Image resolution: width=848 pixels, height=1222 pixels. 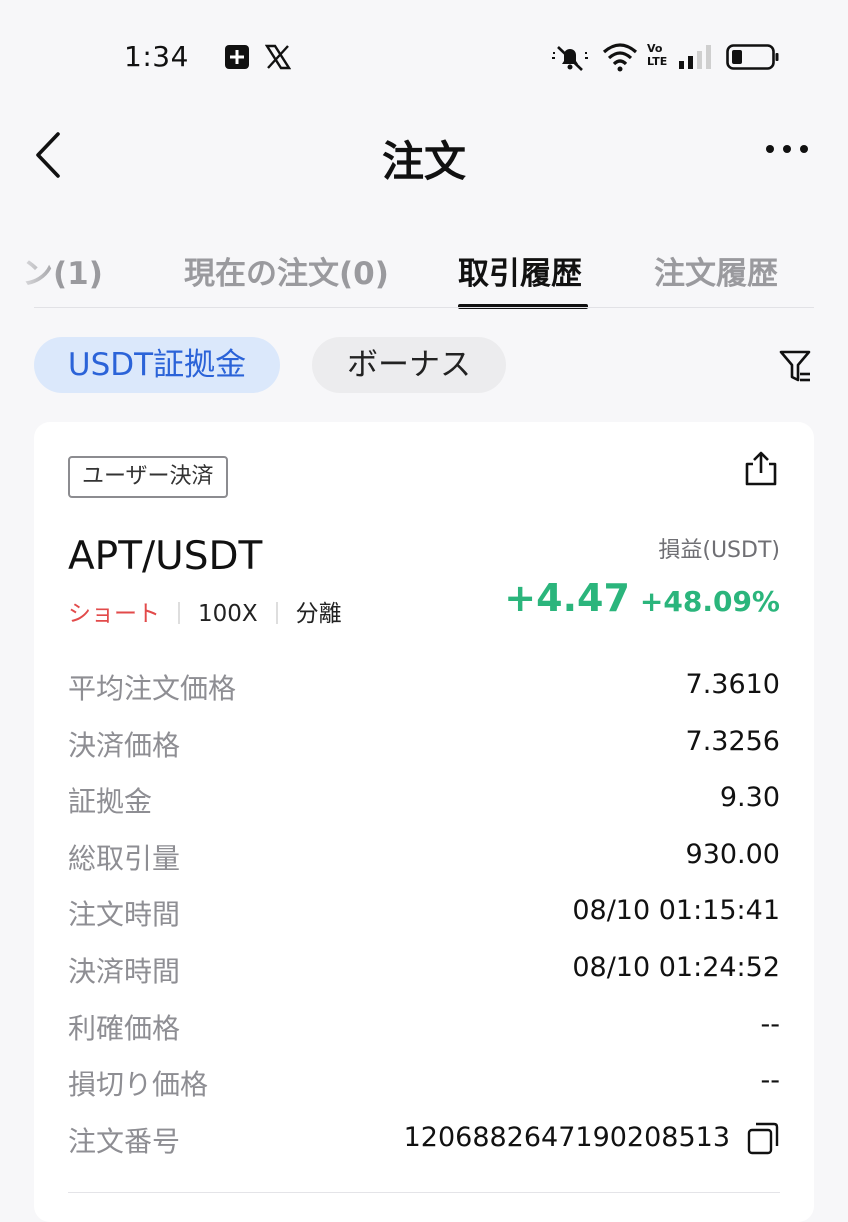 I want to click on detail-row-margin: 証拠金 9.30, so click(x=424, y=808).